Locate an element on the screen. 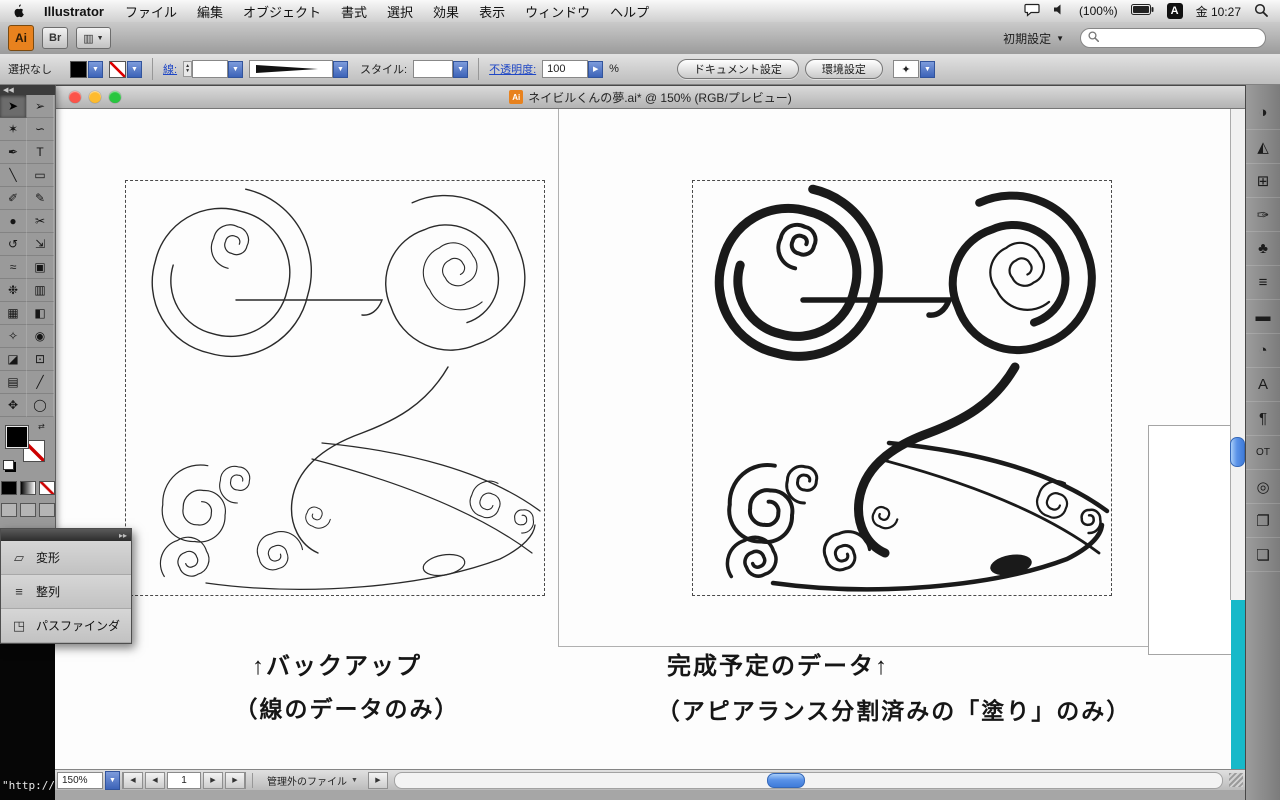 This screenshot has height=800, width=1280. menu-file: ファイル is located at coordinates (151, 11).